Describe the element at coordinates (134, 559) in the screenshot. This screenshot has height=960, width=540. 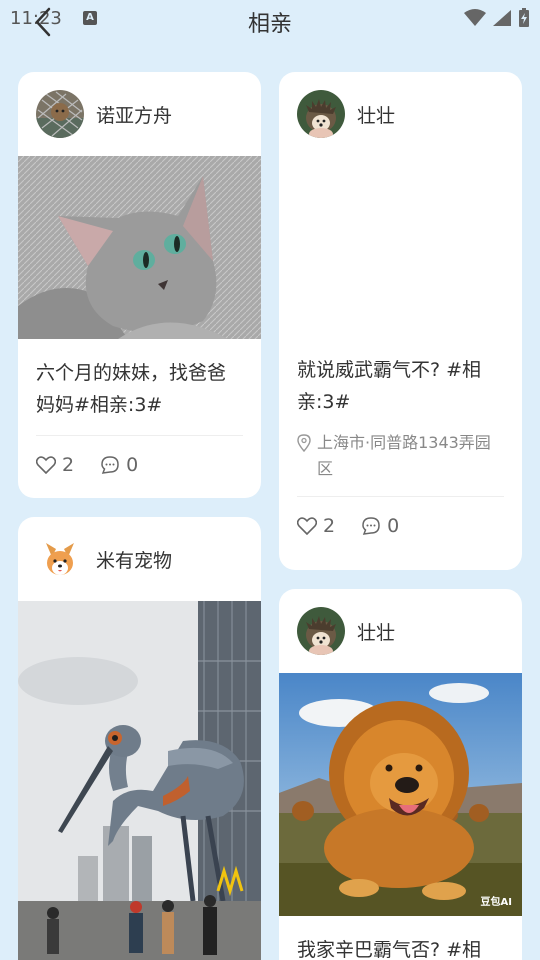
I see `username: 米有宠物` at that location.